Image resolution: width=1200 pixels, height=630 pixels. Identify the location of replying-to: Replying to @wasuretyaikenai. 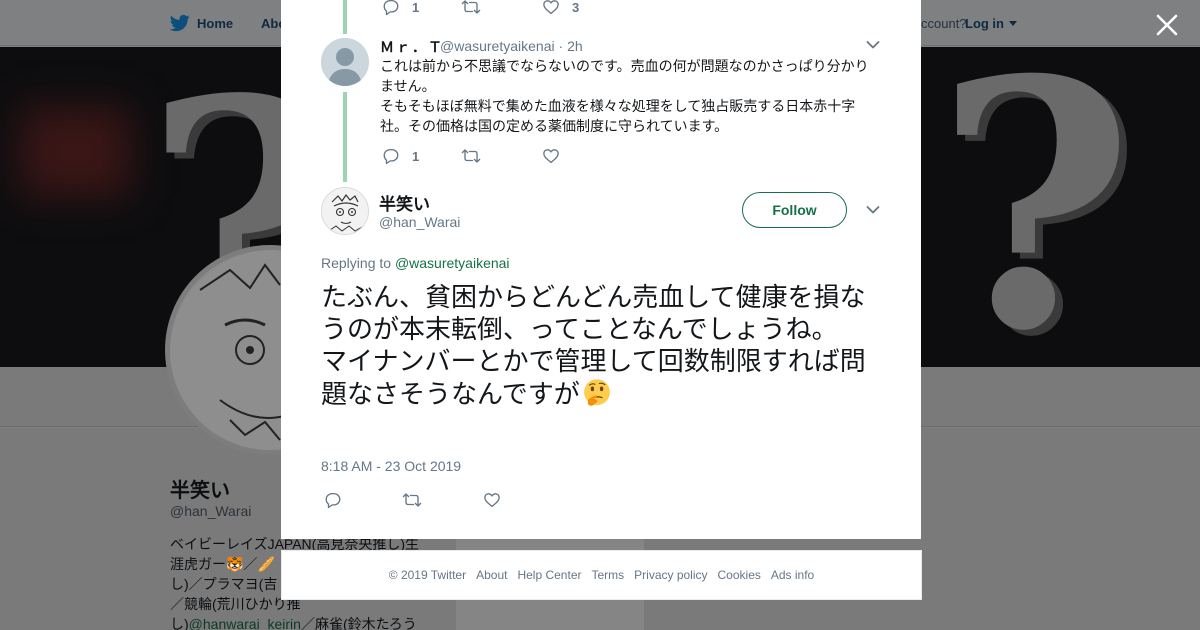
(415, 263).